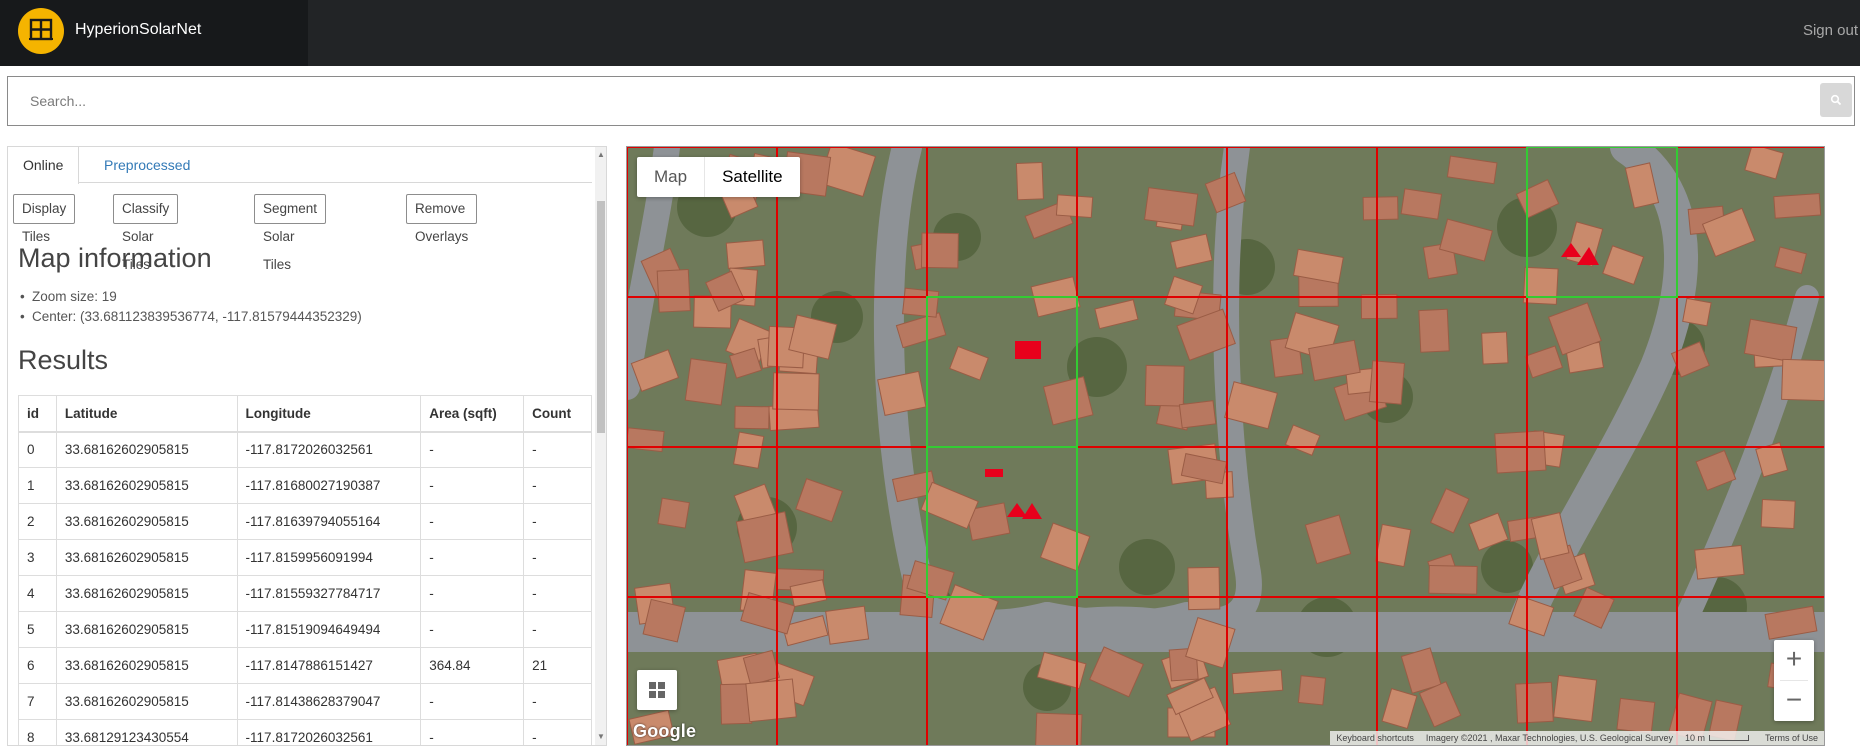 This screenshot has height=752, width=1860. What do you see at coordinates (1728, 738) in the screenshot?
I see `scale-bar-icon` at bounding box center [1728, 738].